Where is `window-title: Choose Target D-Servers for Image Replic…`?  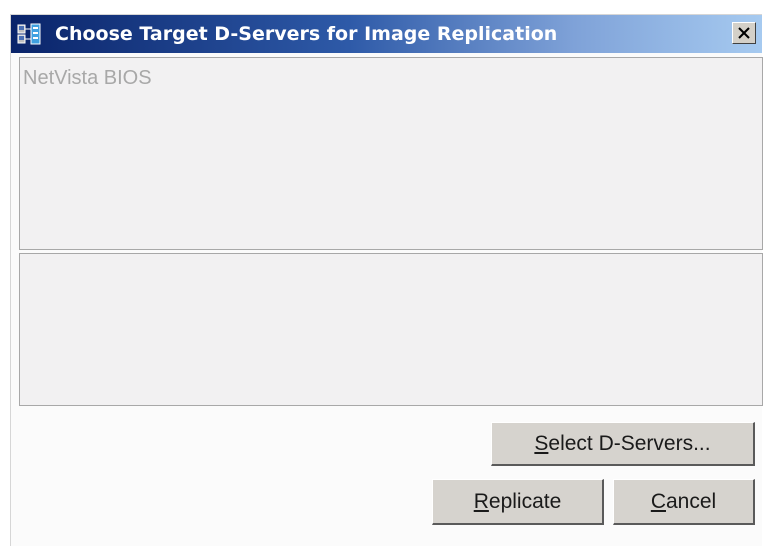
window-title: Choose Target D-Servers for Image Replic… is located at coordinates (306, 34).